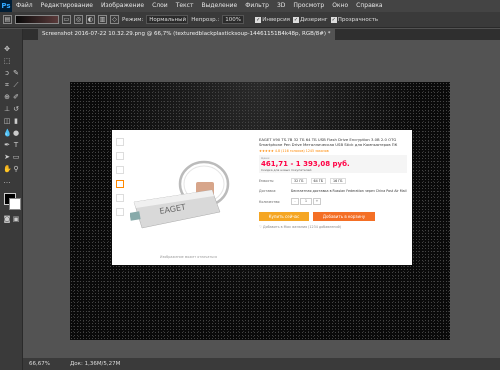  I want to click on quick-select-tool-icon: ✎, so click(16, 73).